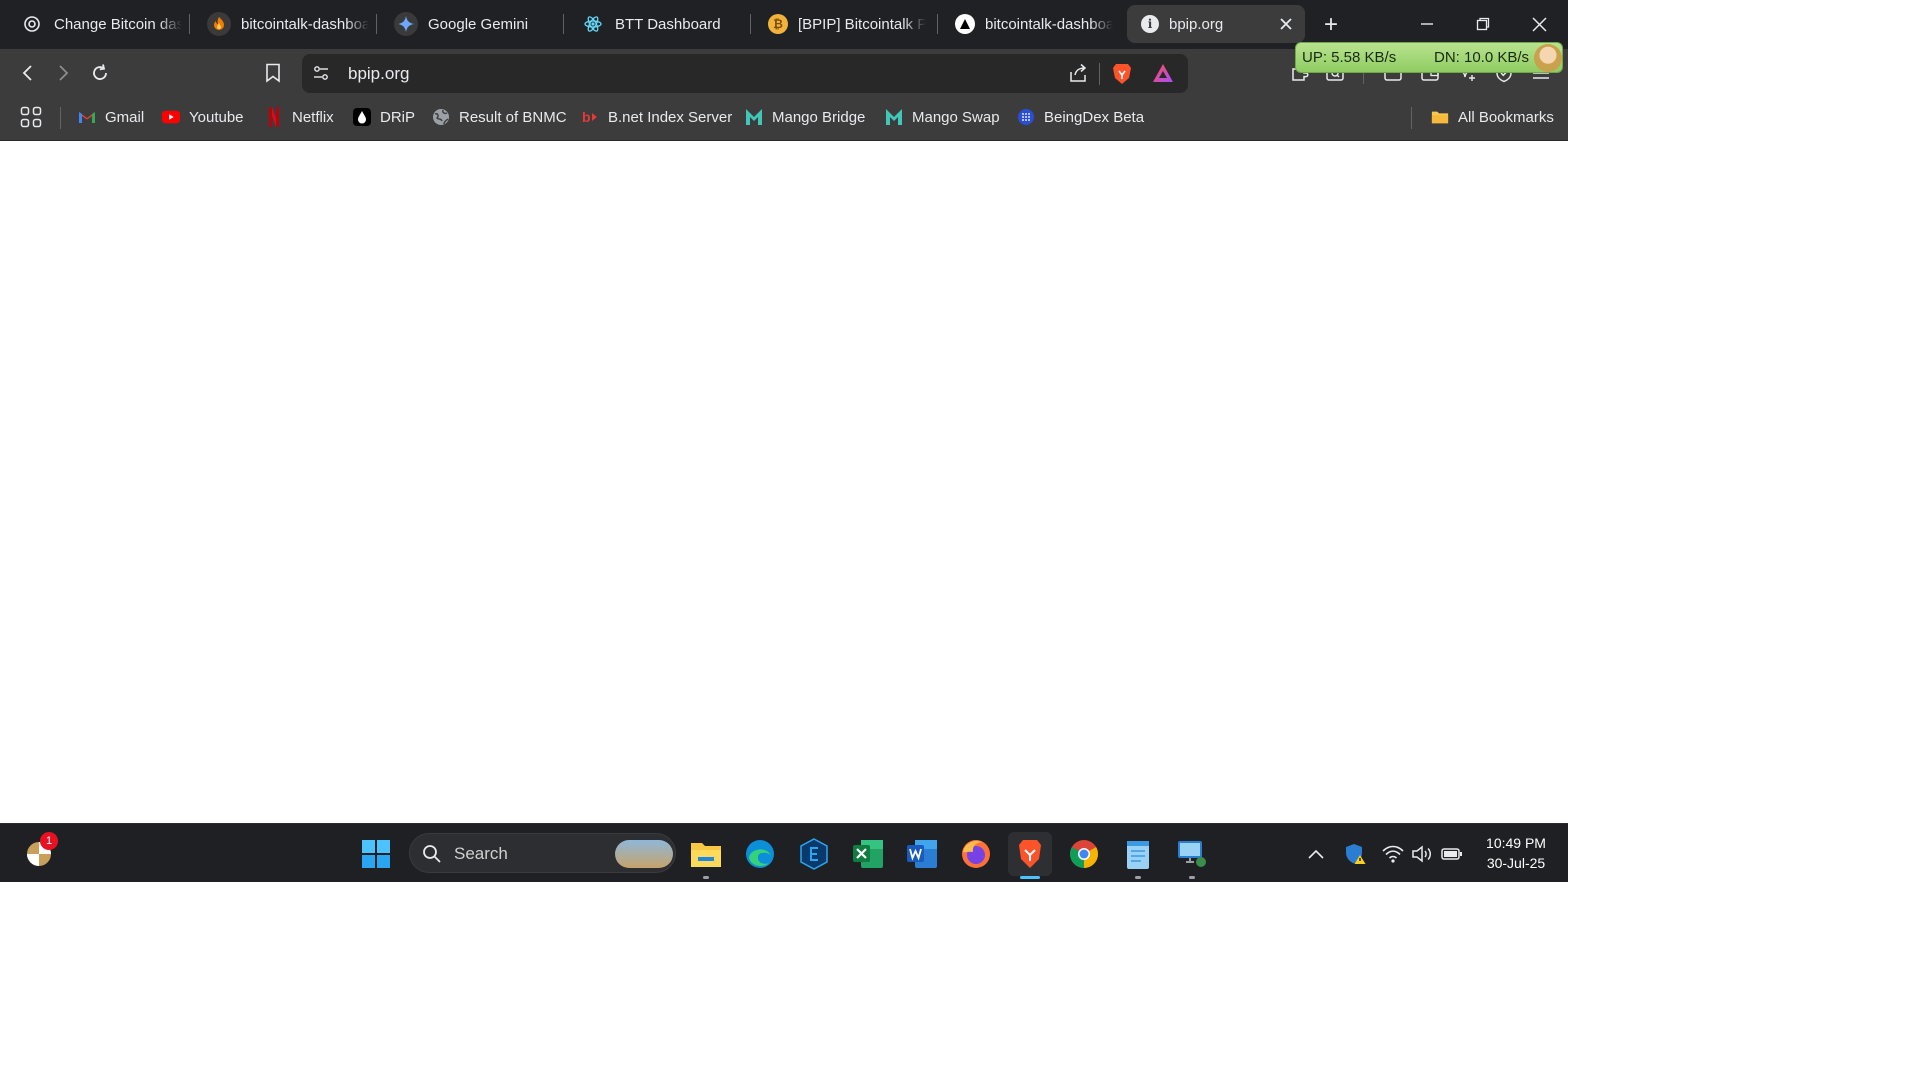  I want to click on brave-icon, so click(1030, 855).